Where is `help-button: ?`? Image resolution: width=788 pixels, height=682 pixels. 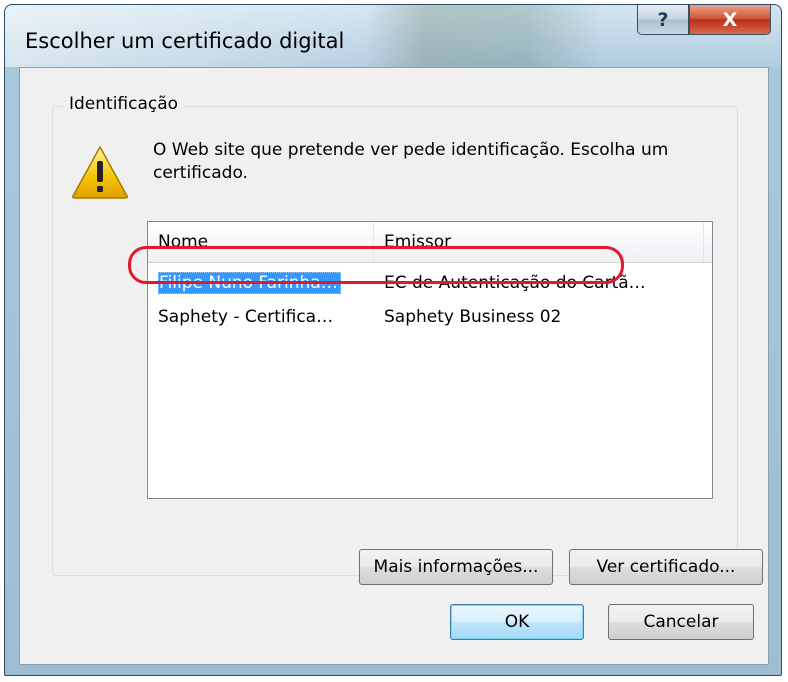
help-button: ? is located at coordinates (663, 20).